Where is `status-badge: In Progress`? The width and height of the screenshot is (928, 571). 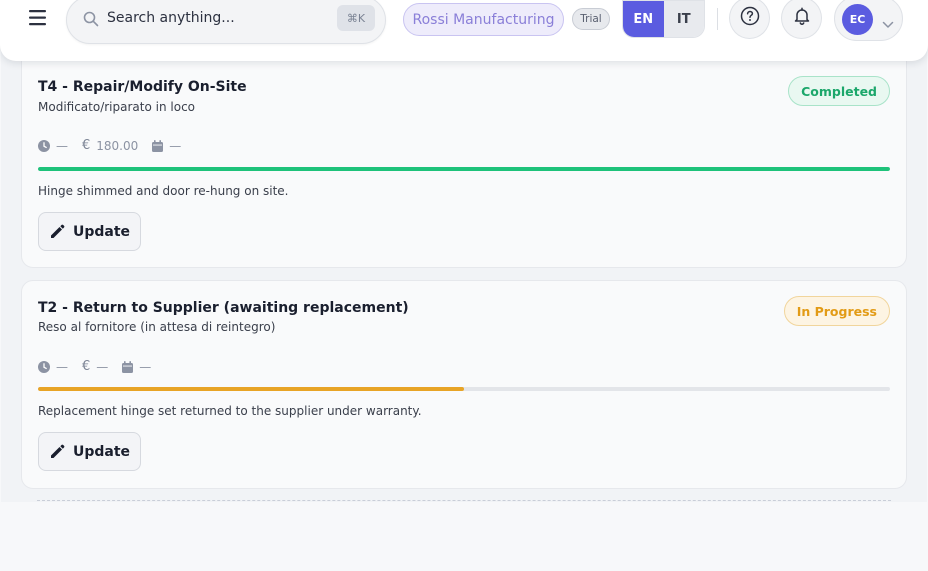
status-badge: In Progress is located at coordinates (836, 311).